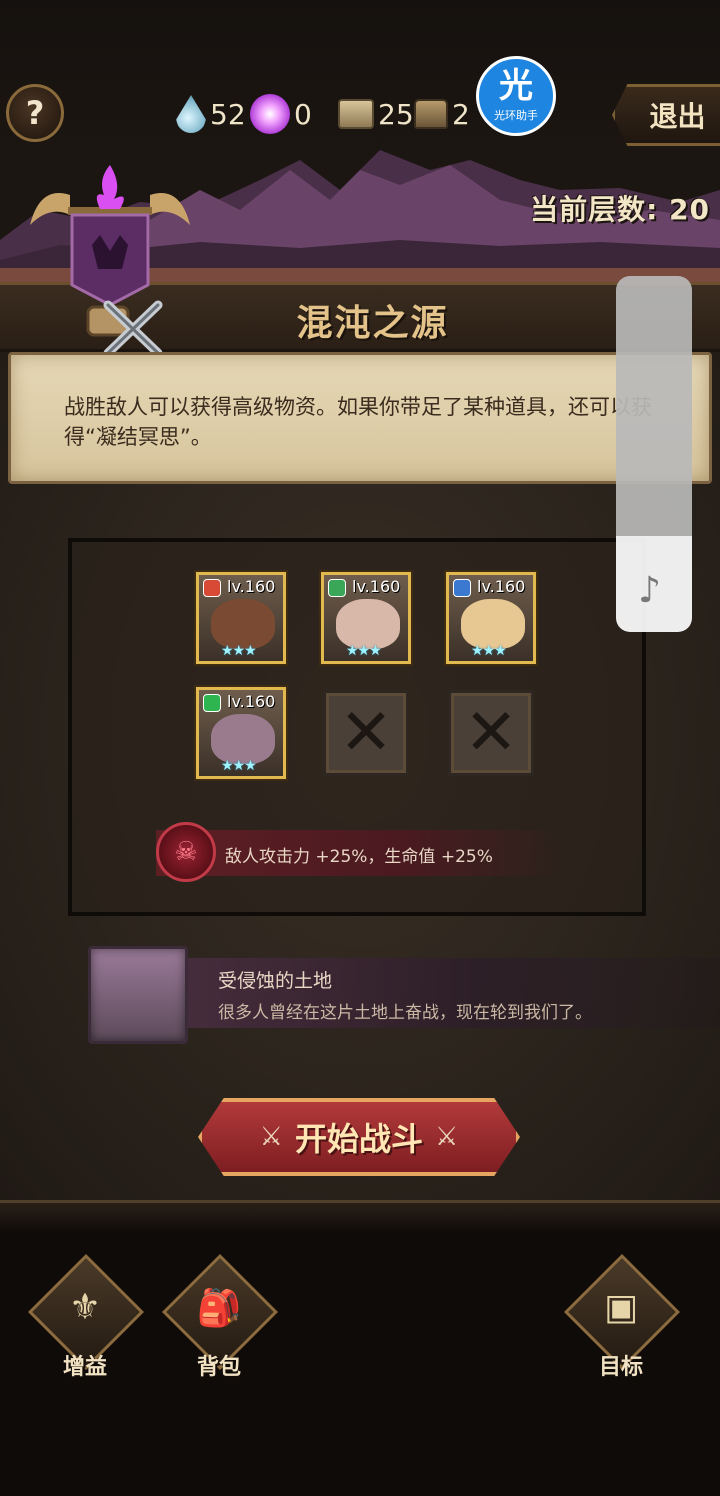 The height and width of the screenshot is (1496, 720). I want to click on fire-element-icon, so click(212, 588).